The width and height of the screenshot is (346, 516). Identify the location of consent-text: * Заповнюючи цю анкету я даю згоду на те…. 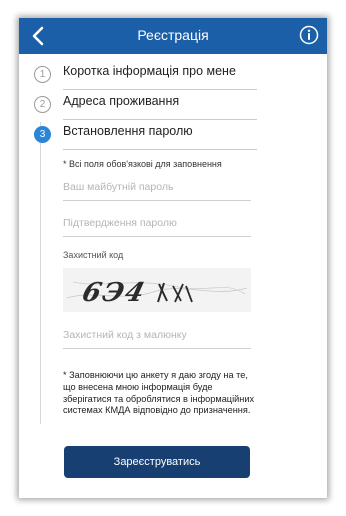
(159, 393).